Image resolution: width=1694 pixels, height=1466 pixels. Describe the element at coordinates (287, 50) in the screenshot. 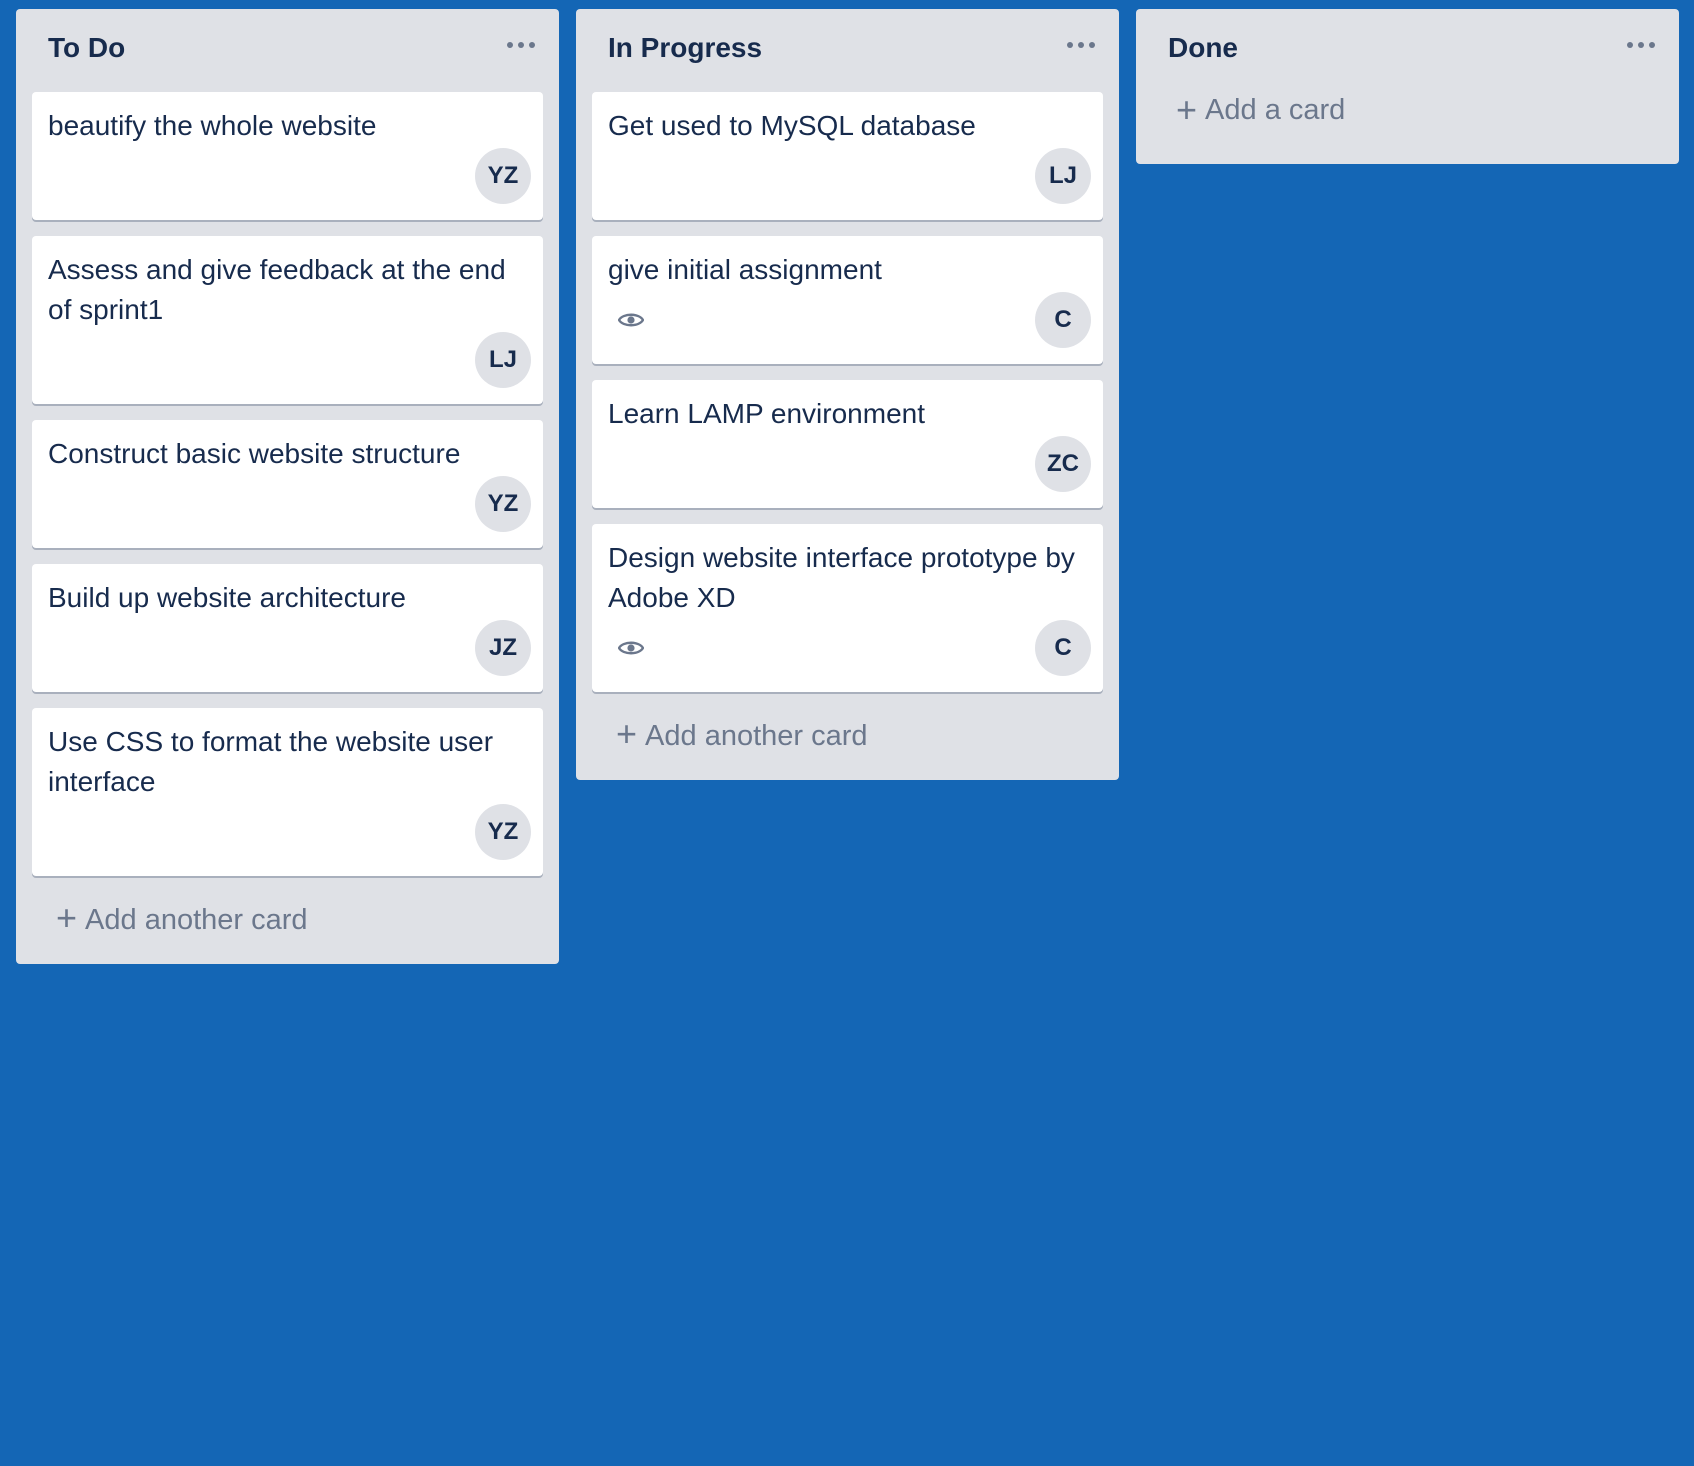

I see `list-header: To Do` at that location.